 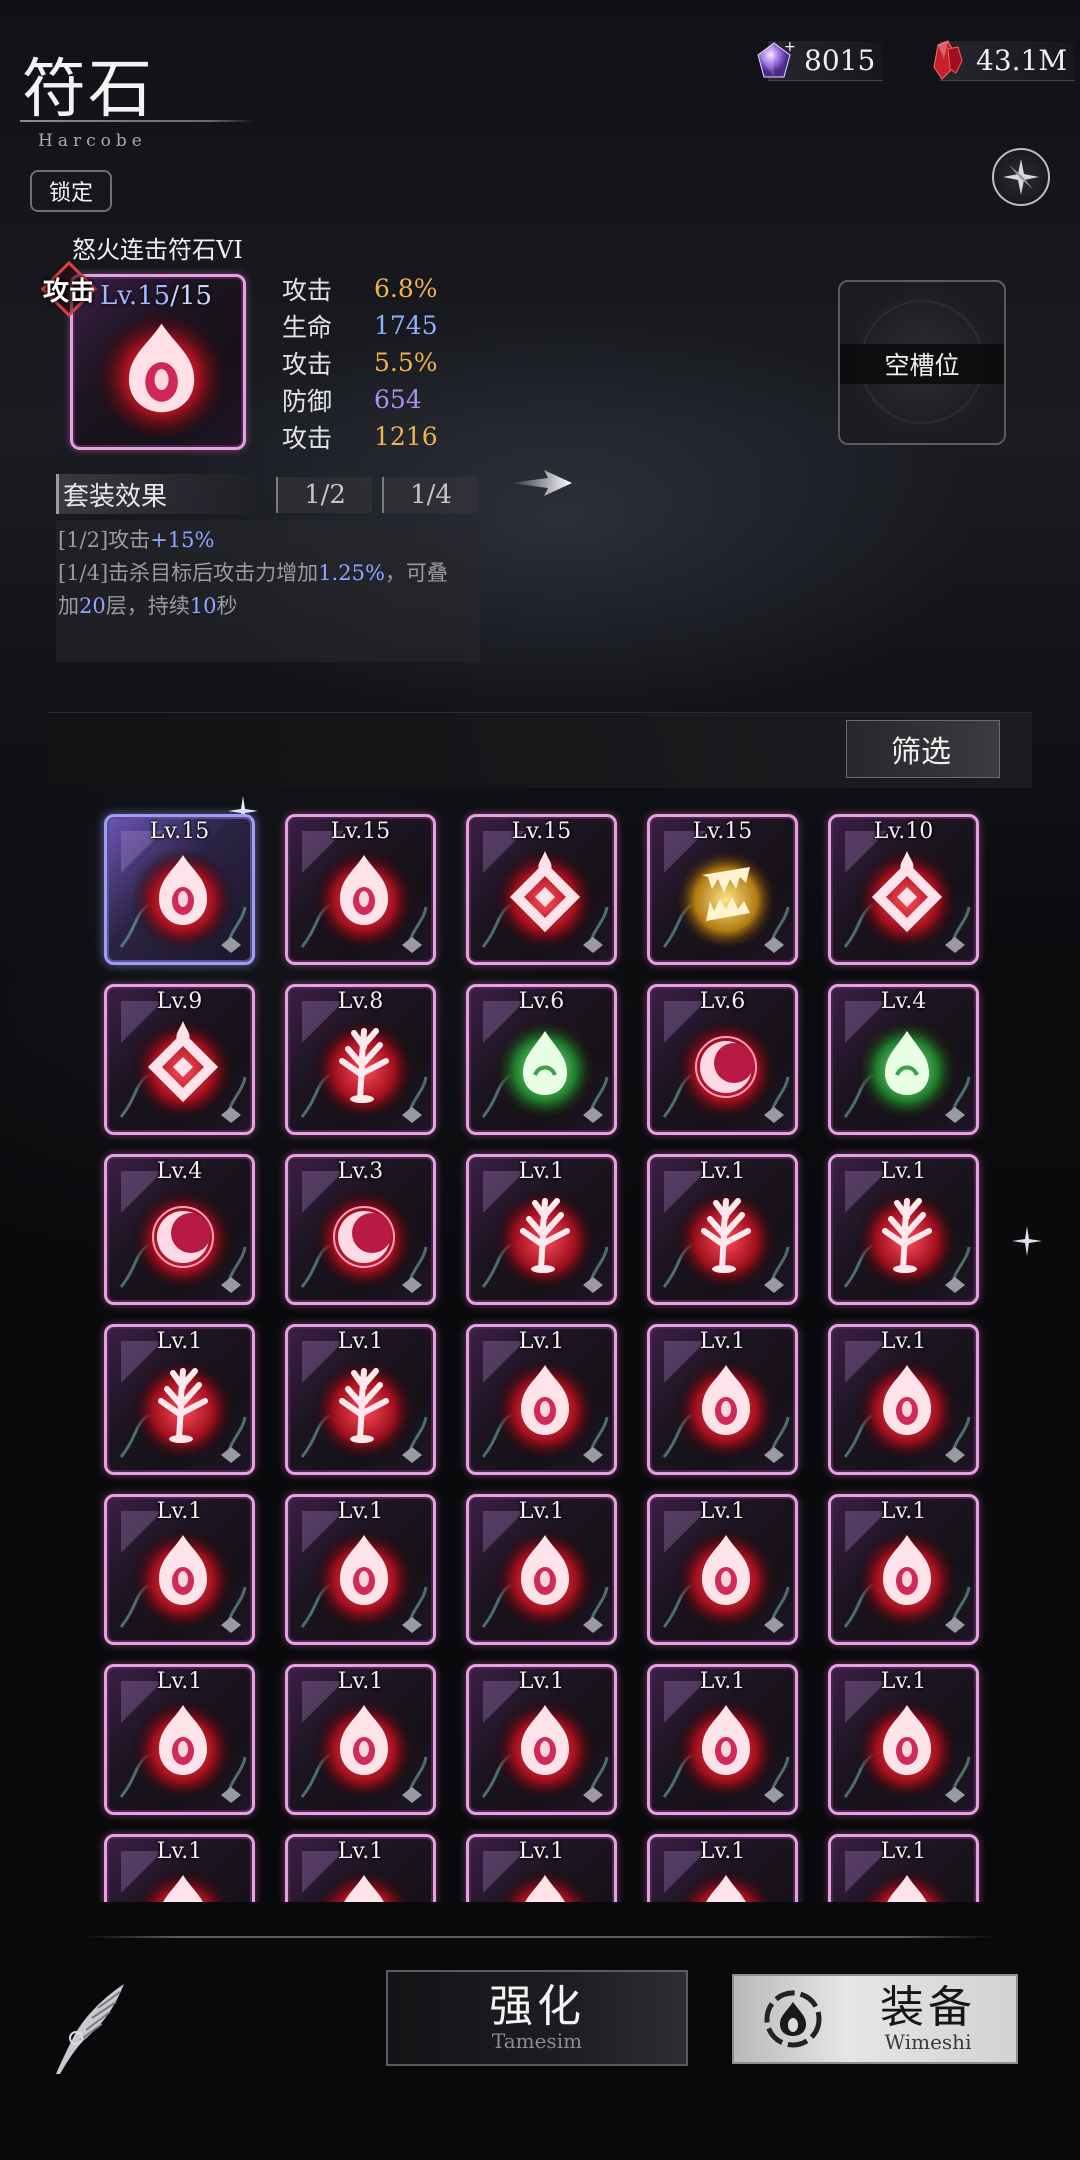 I want to click on rune-card-level: Lv.4, so click(x=179, y=1171).